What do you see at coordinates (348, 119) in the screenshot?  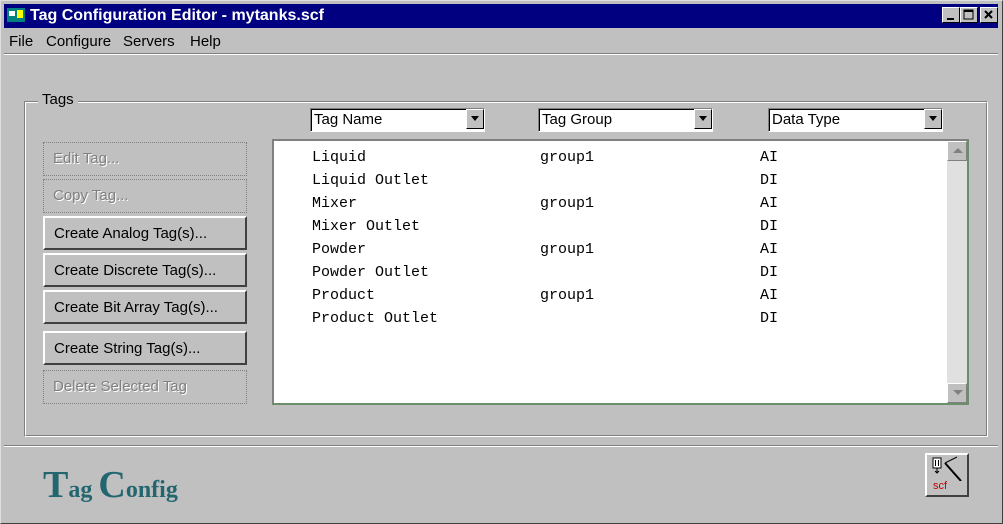 I see `tag-name-label: Tag Name` at bounding box center [348, 119].